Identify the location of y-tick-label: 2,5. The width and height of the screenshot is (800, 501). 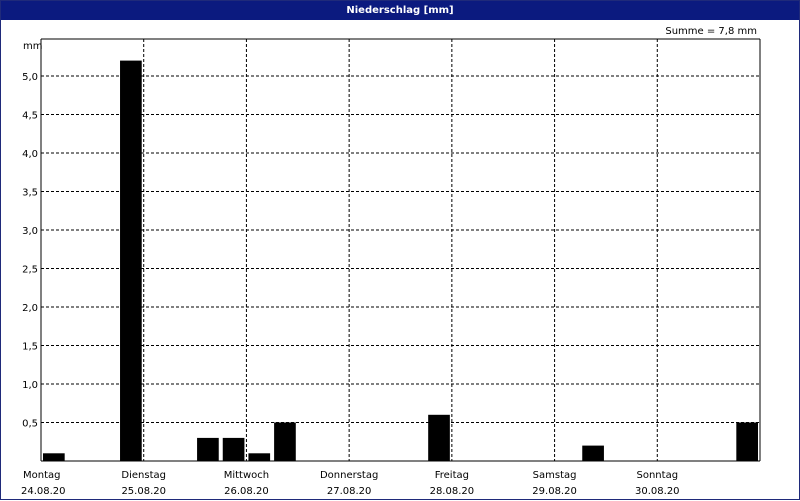
(30, 270).